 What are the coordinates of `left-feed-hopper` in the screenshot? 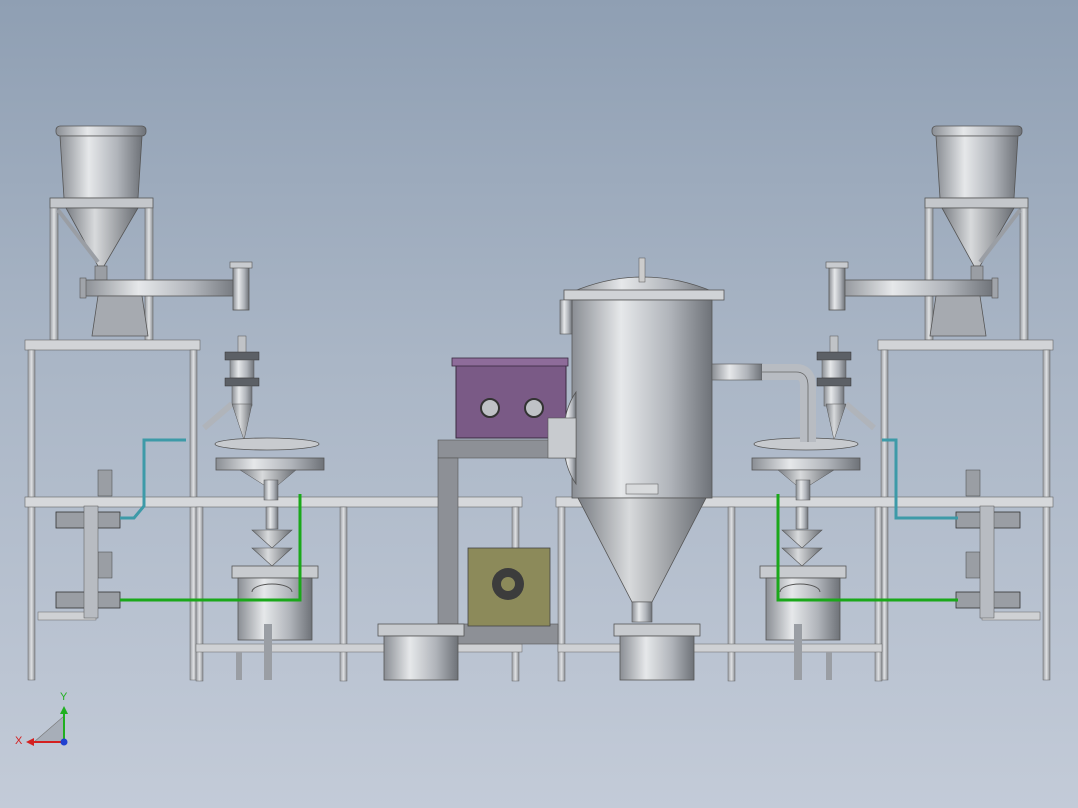 It's located at (101, 203).